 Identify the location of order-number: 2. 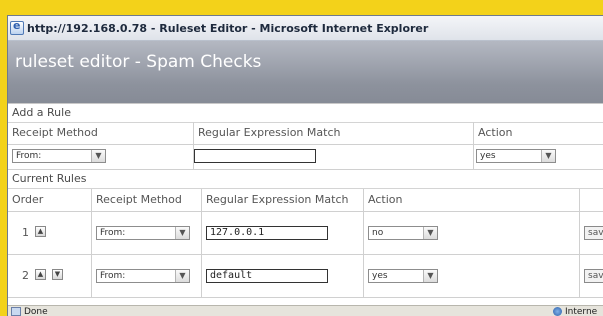
(25, 275).